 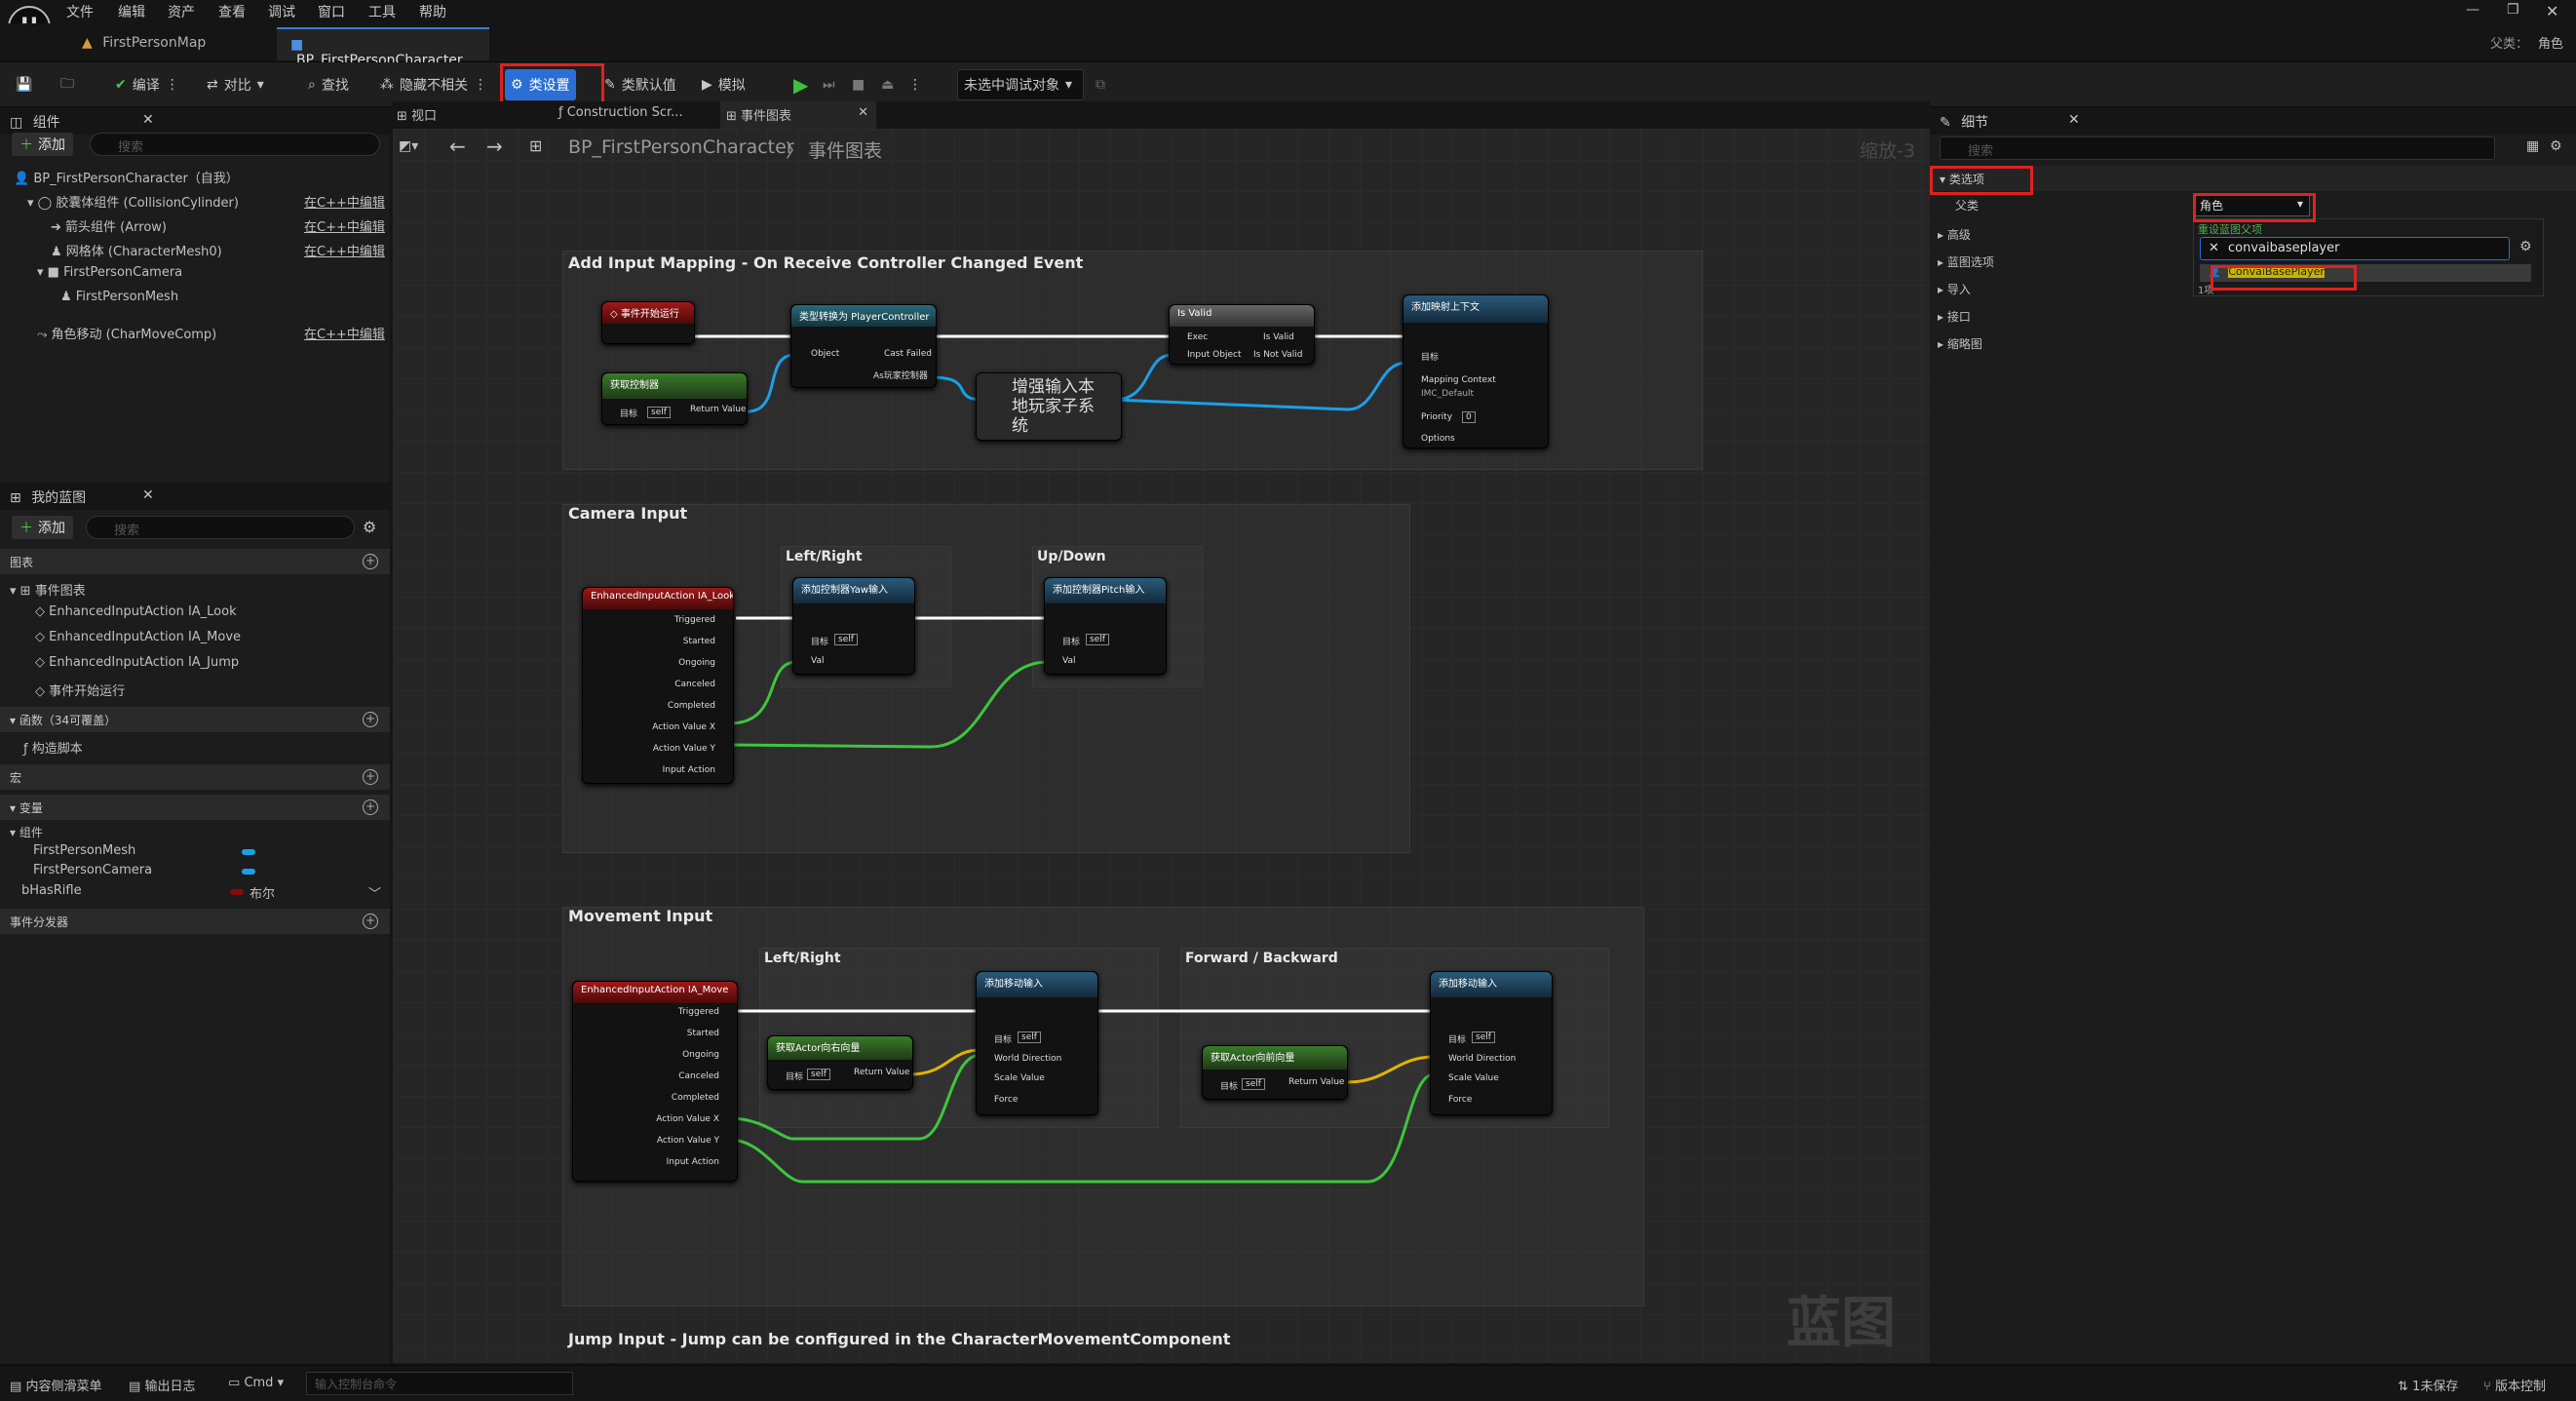 I want to click on functions-section: ▾ 函数（34可覆盖）, so click(x=195, y=719).